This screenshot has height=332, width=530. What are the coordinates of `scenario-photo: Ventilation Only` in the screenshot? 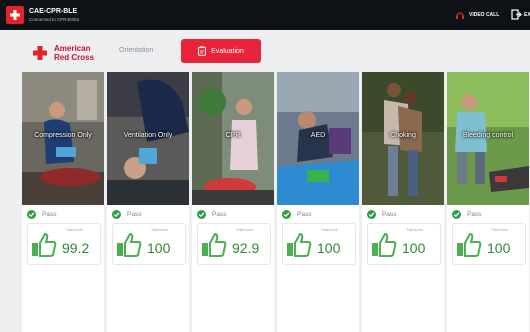 It's located at (148, 138).